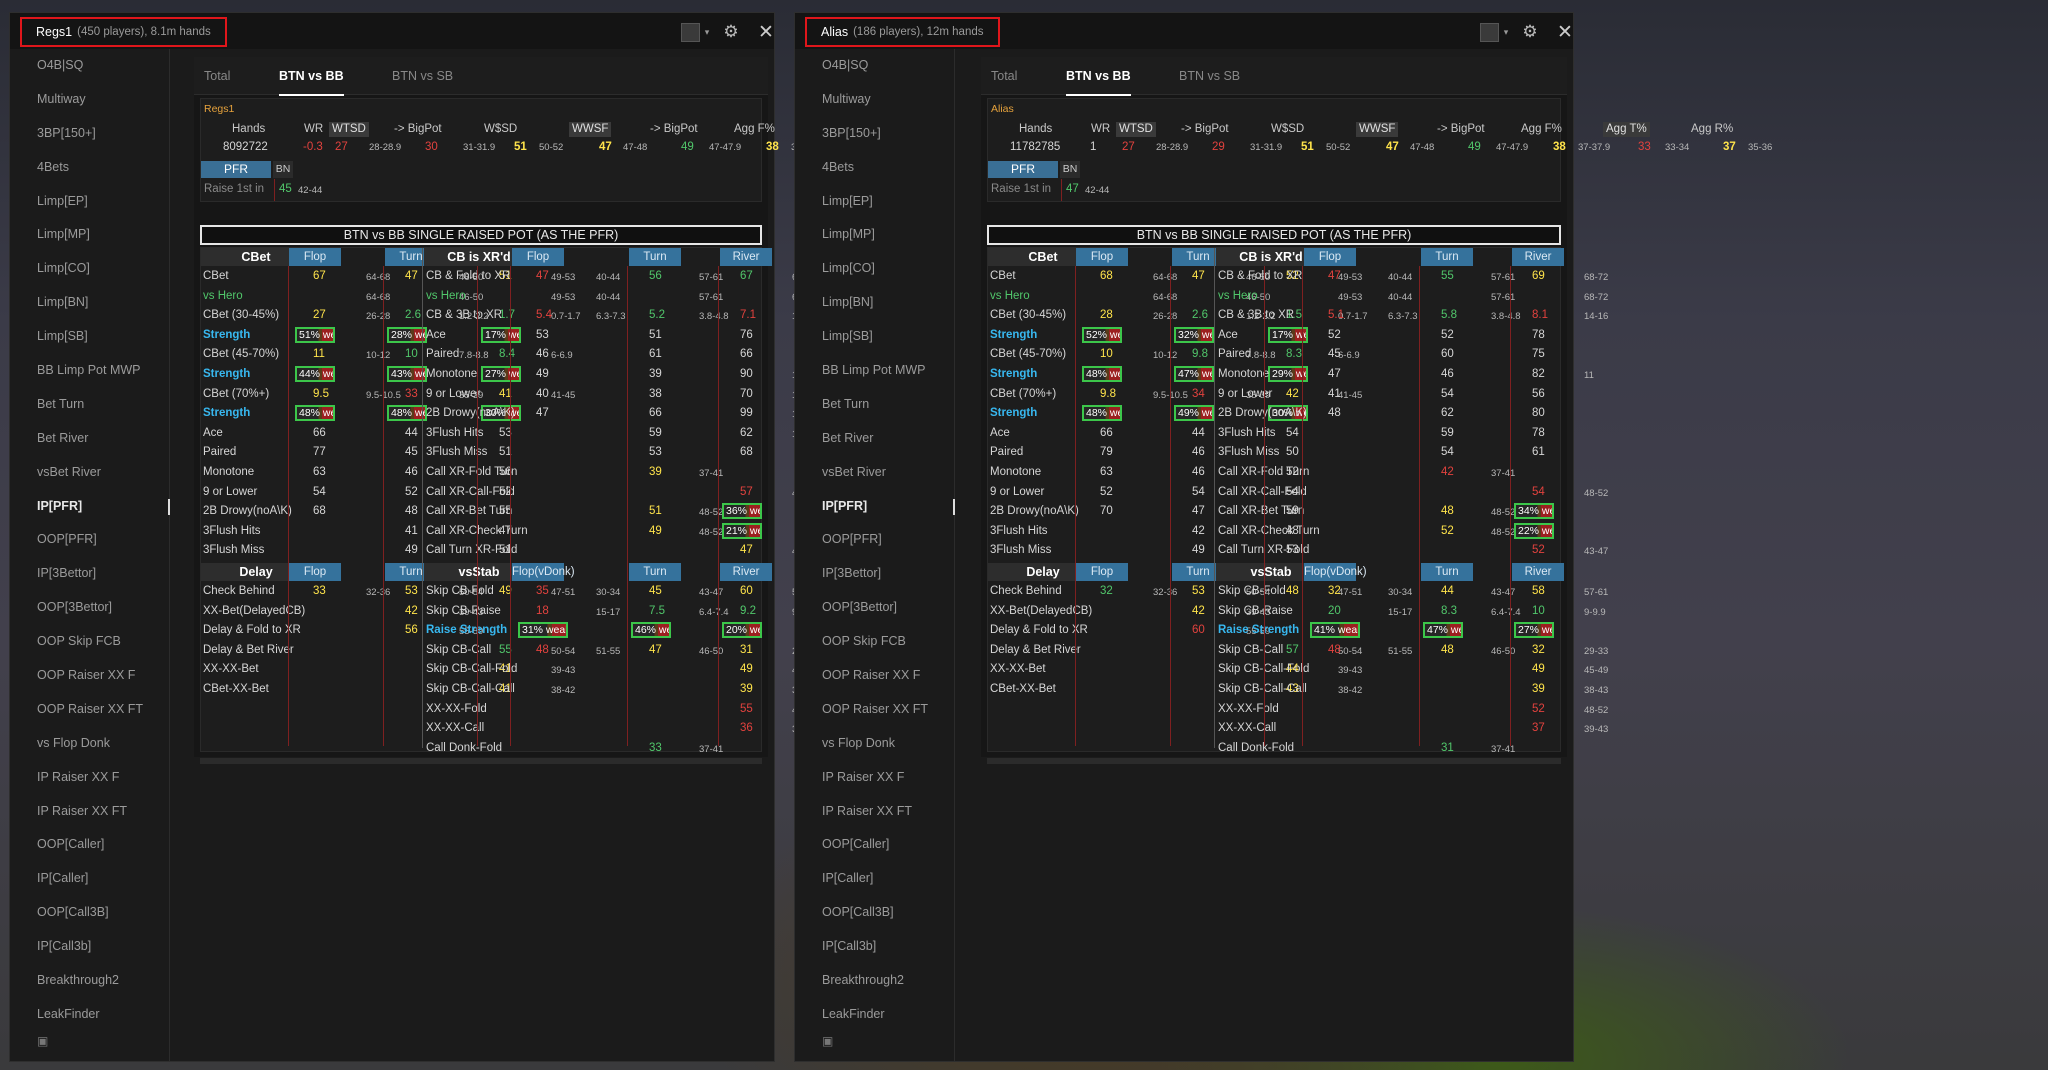 Image resolution: width=2048 pixels, height=1070 pixels. Describe the element at coordinates (220, 452) in the screenshot. I see `row-label: Paired` at that location.